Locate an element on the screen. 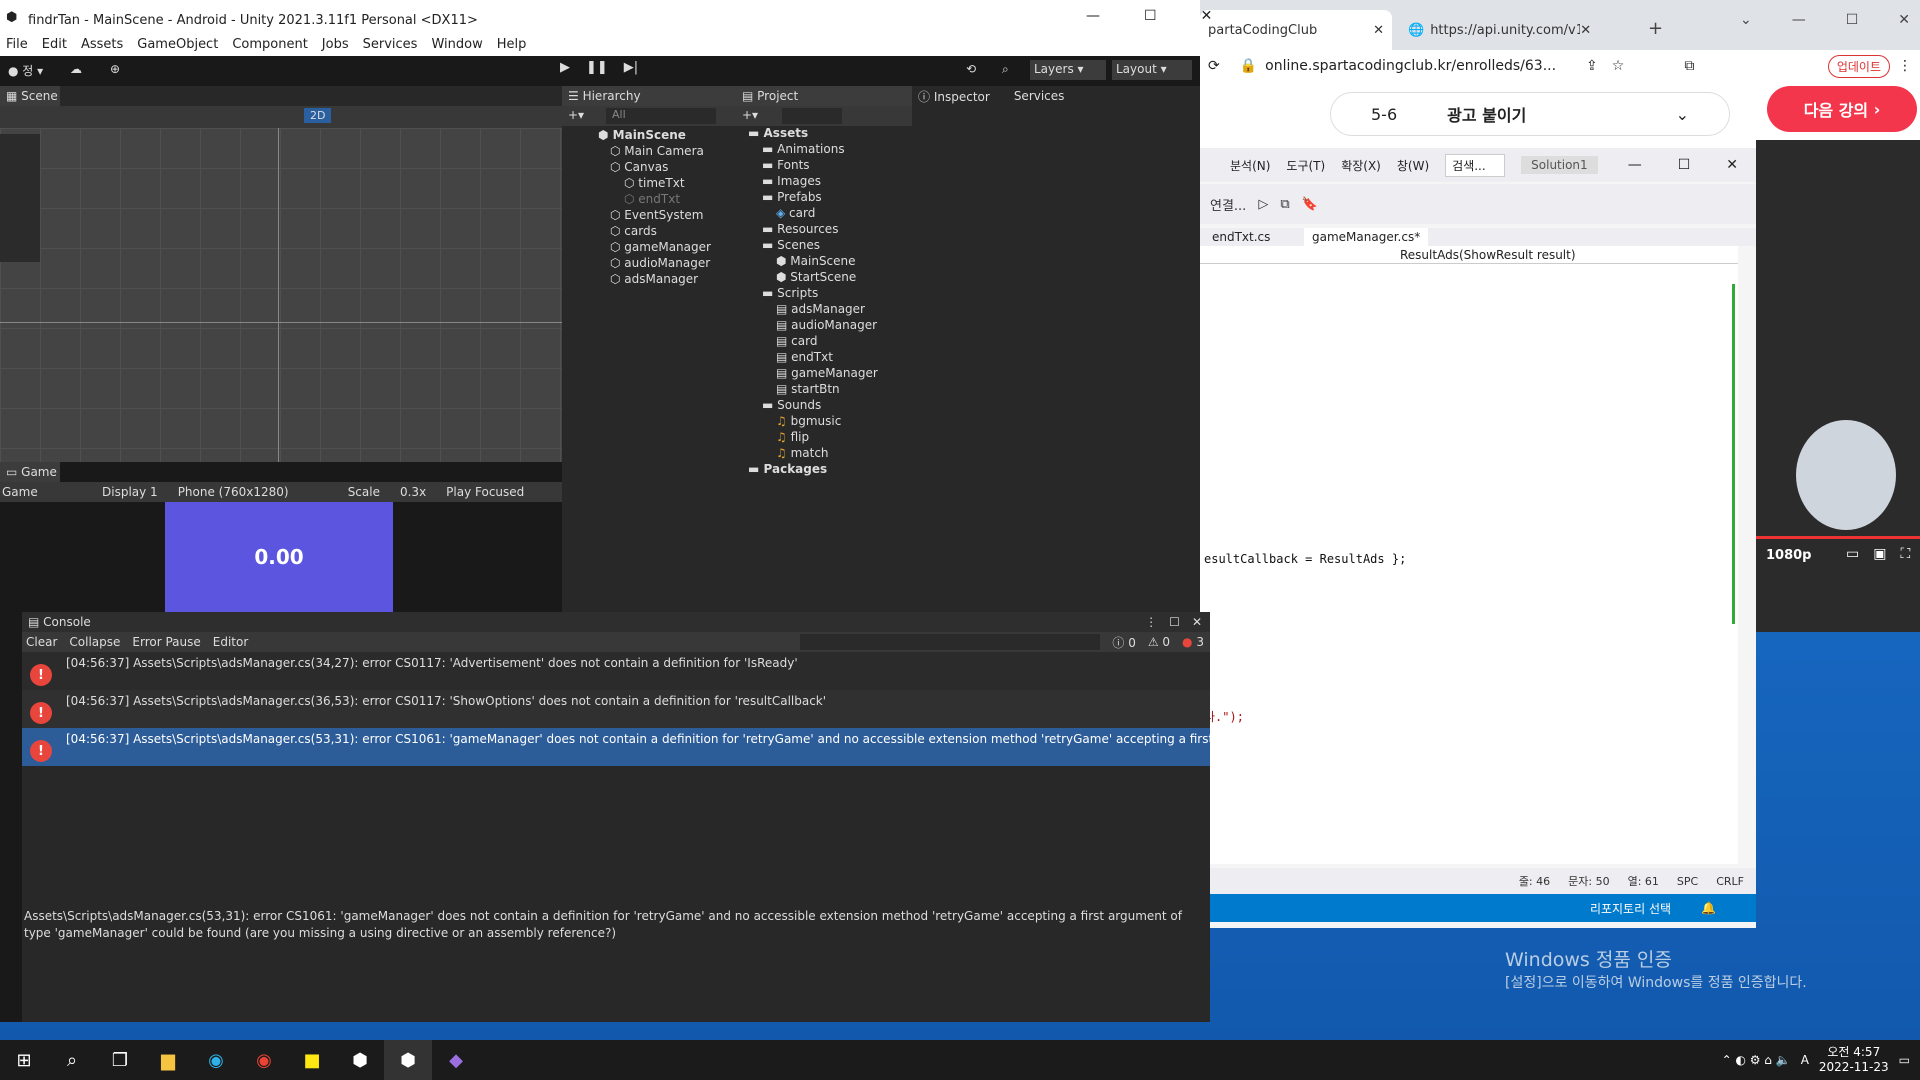 This screenshot has height=1080, width=1920. update-button: 업데이트 is located at coordinates (1858, 66).